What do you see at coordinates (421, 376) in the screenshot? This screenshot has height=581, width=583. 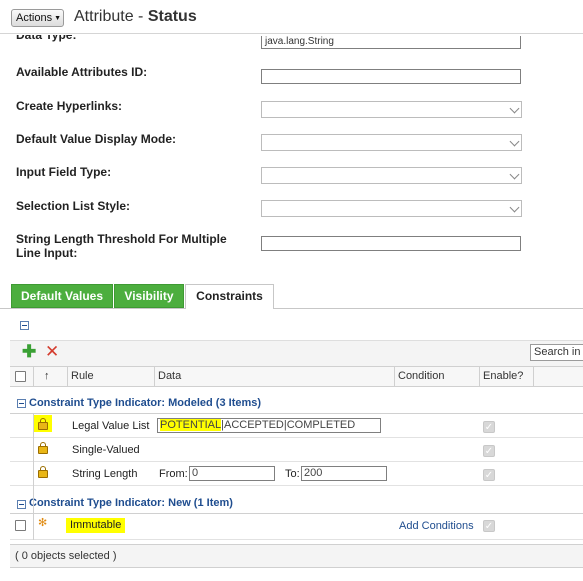 I see `condition-column-header: Condition` at bounding box center [421, 376].